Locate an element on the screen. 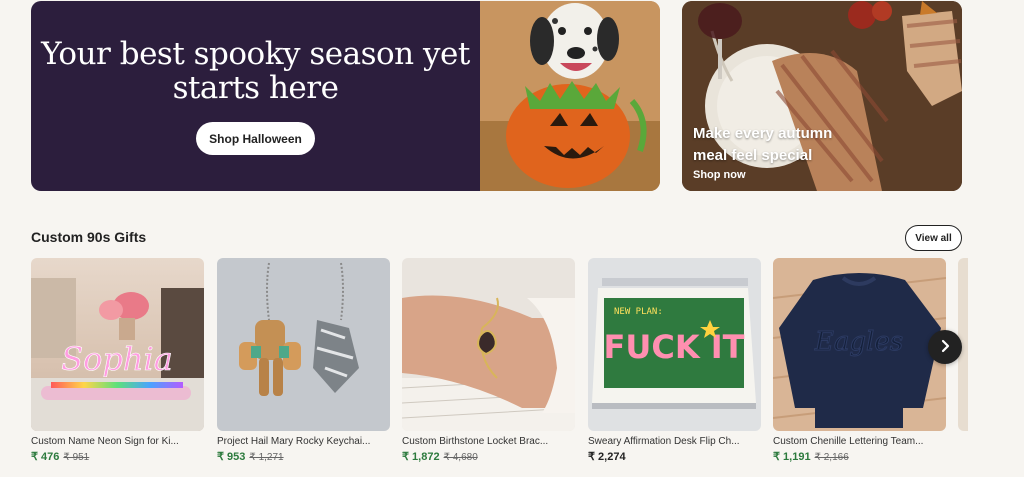  shop-halloween-button: Shop Halloween is located at coordinates (255, 138).